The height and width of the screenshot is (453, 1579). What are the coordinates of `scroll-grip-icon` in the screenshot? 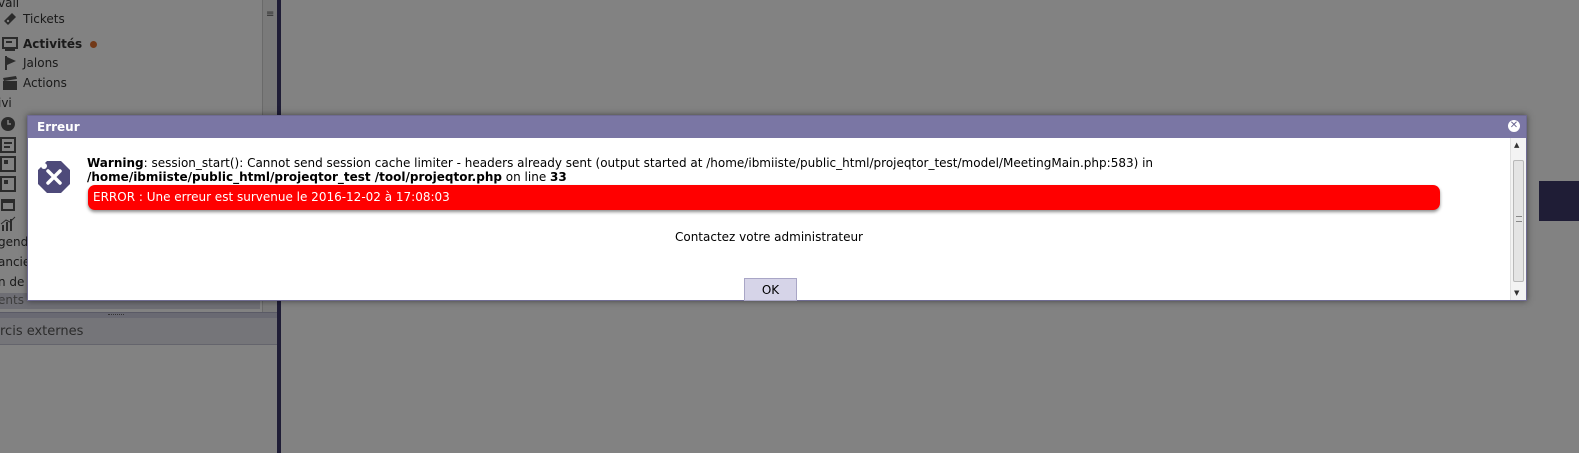 It's located at (1519, 219).